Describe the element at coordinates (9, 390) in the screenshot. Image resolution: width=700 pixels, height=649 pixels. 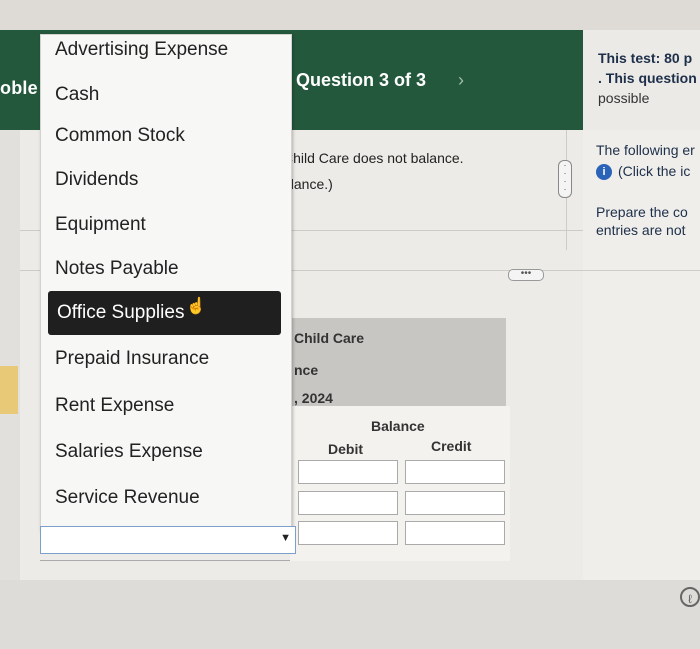
I see `status-marker` at that location.